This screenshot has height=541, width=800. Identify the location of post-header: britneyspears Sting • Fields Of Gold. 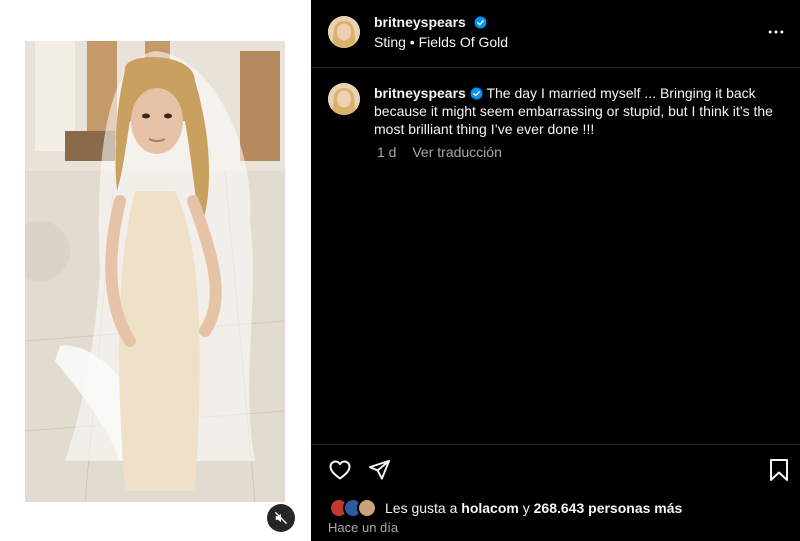
(555, 34).